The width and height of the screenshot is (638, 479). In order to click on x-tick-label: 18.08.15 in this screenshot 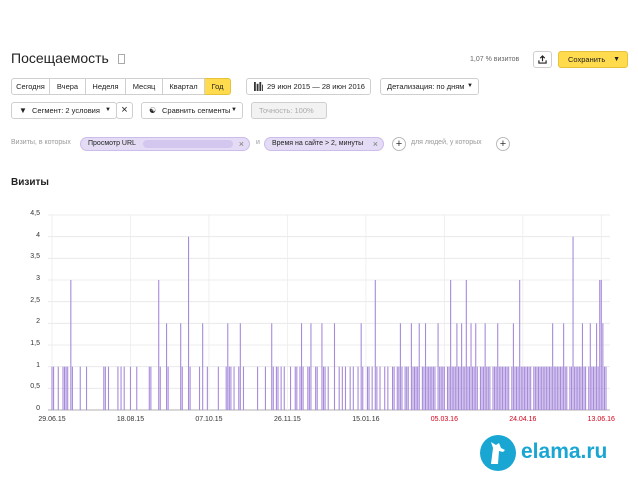, I will do `click(130, 419)`.